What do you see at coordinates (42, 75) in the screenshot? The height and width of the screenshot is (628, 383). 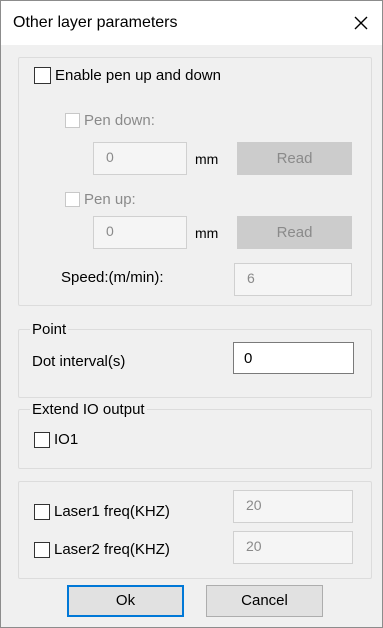 I see `enable-pen-checkbox-box` at bounding box center [42, 75].